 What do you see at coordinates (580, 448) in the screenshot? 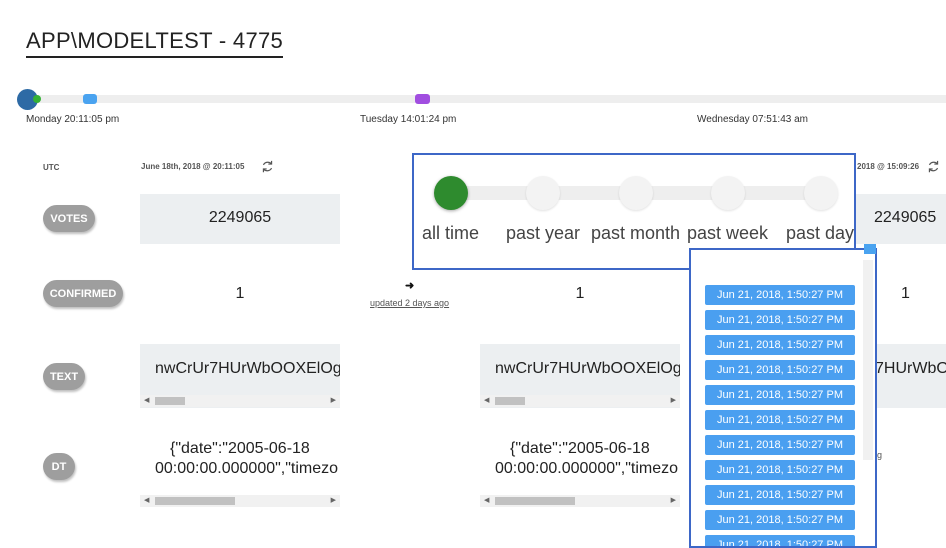
I see `dt-line1-2: {"date":"2005-06-18` at bounding box center [580, 448].